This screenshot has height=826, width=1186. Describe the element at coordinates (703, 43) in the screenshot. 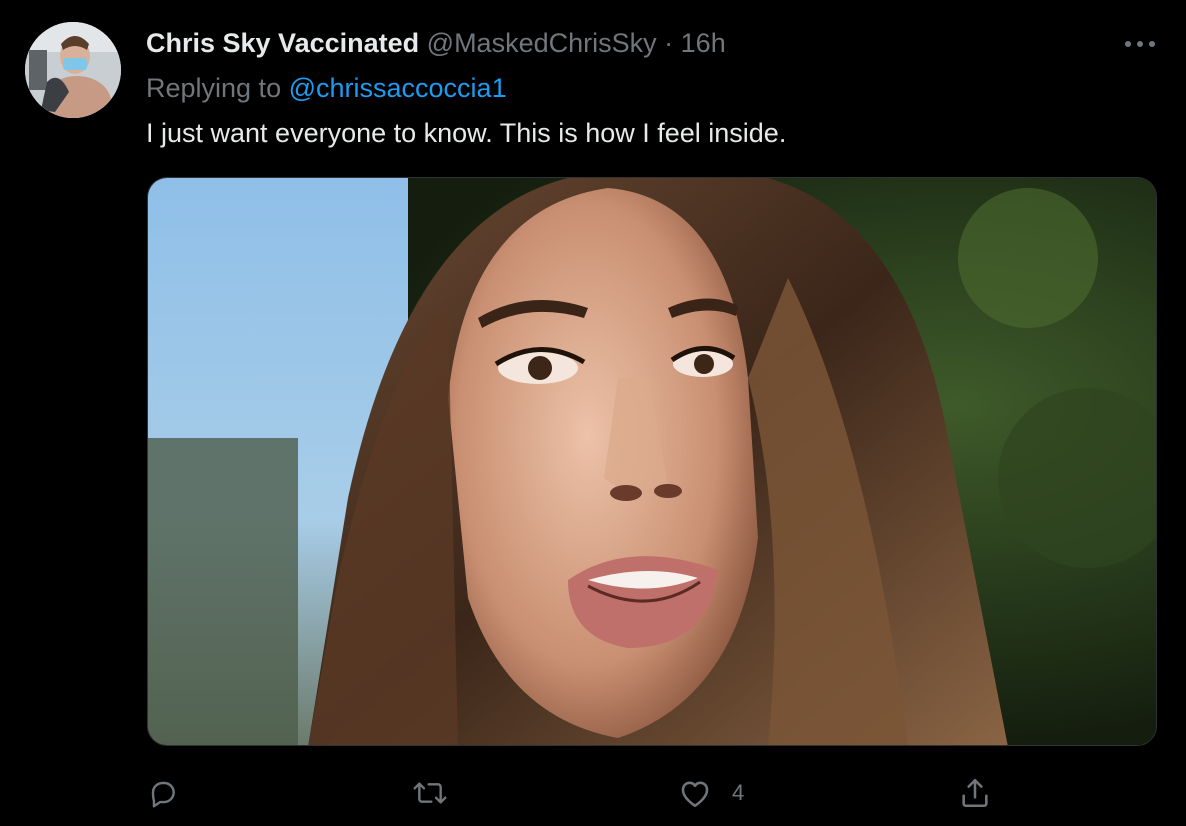

I see `timestamp: 16h` at that location.